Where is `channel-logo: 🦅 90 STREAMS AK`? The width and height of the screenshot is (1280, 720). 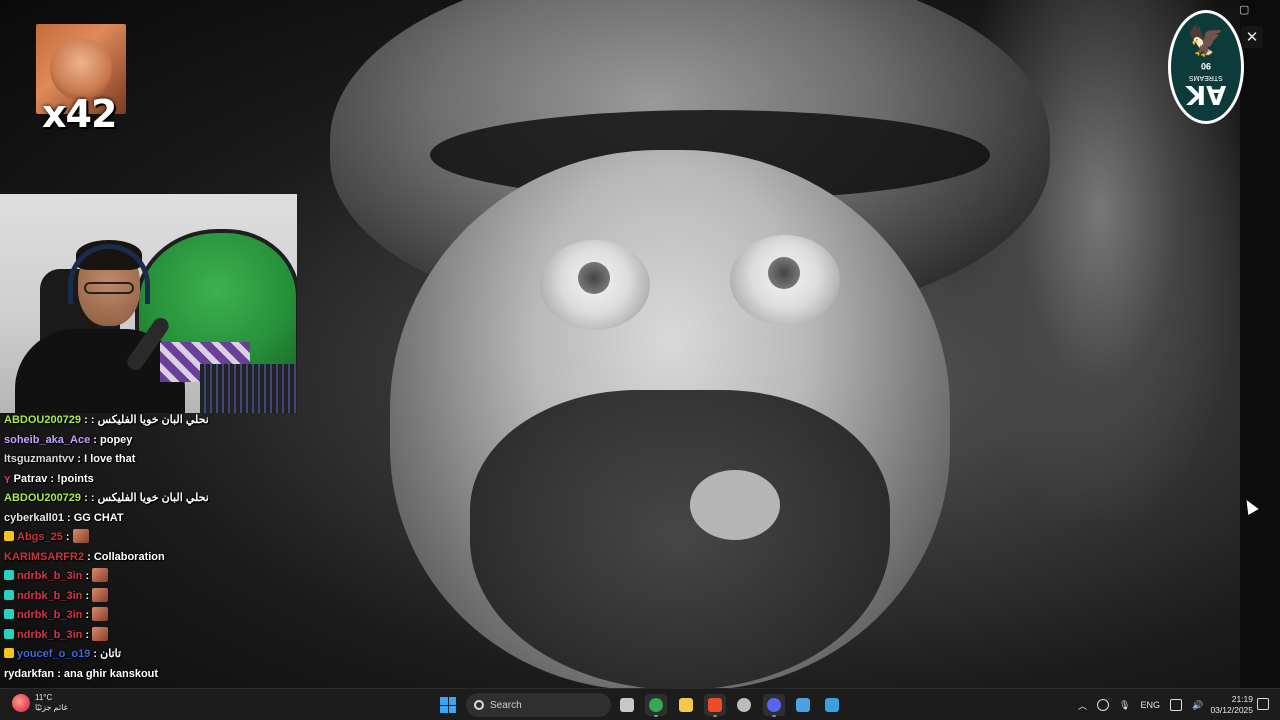
channel-logo: 🦅 90 STREAMS AK is located at coordinates (1206, 67).